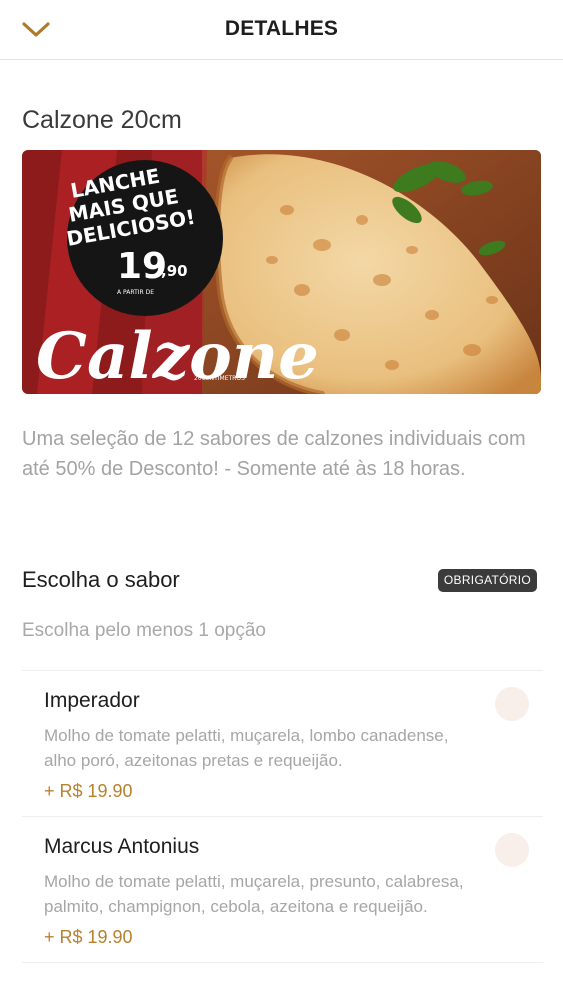  What do you see at coordinates (122, 846) in the screenshot?
I see `option-name: Marcus Antonius` at bounding box center [122, 846].